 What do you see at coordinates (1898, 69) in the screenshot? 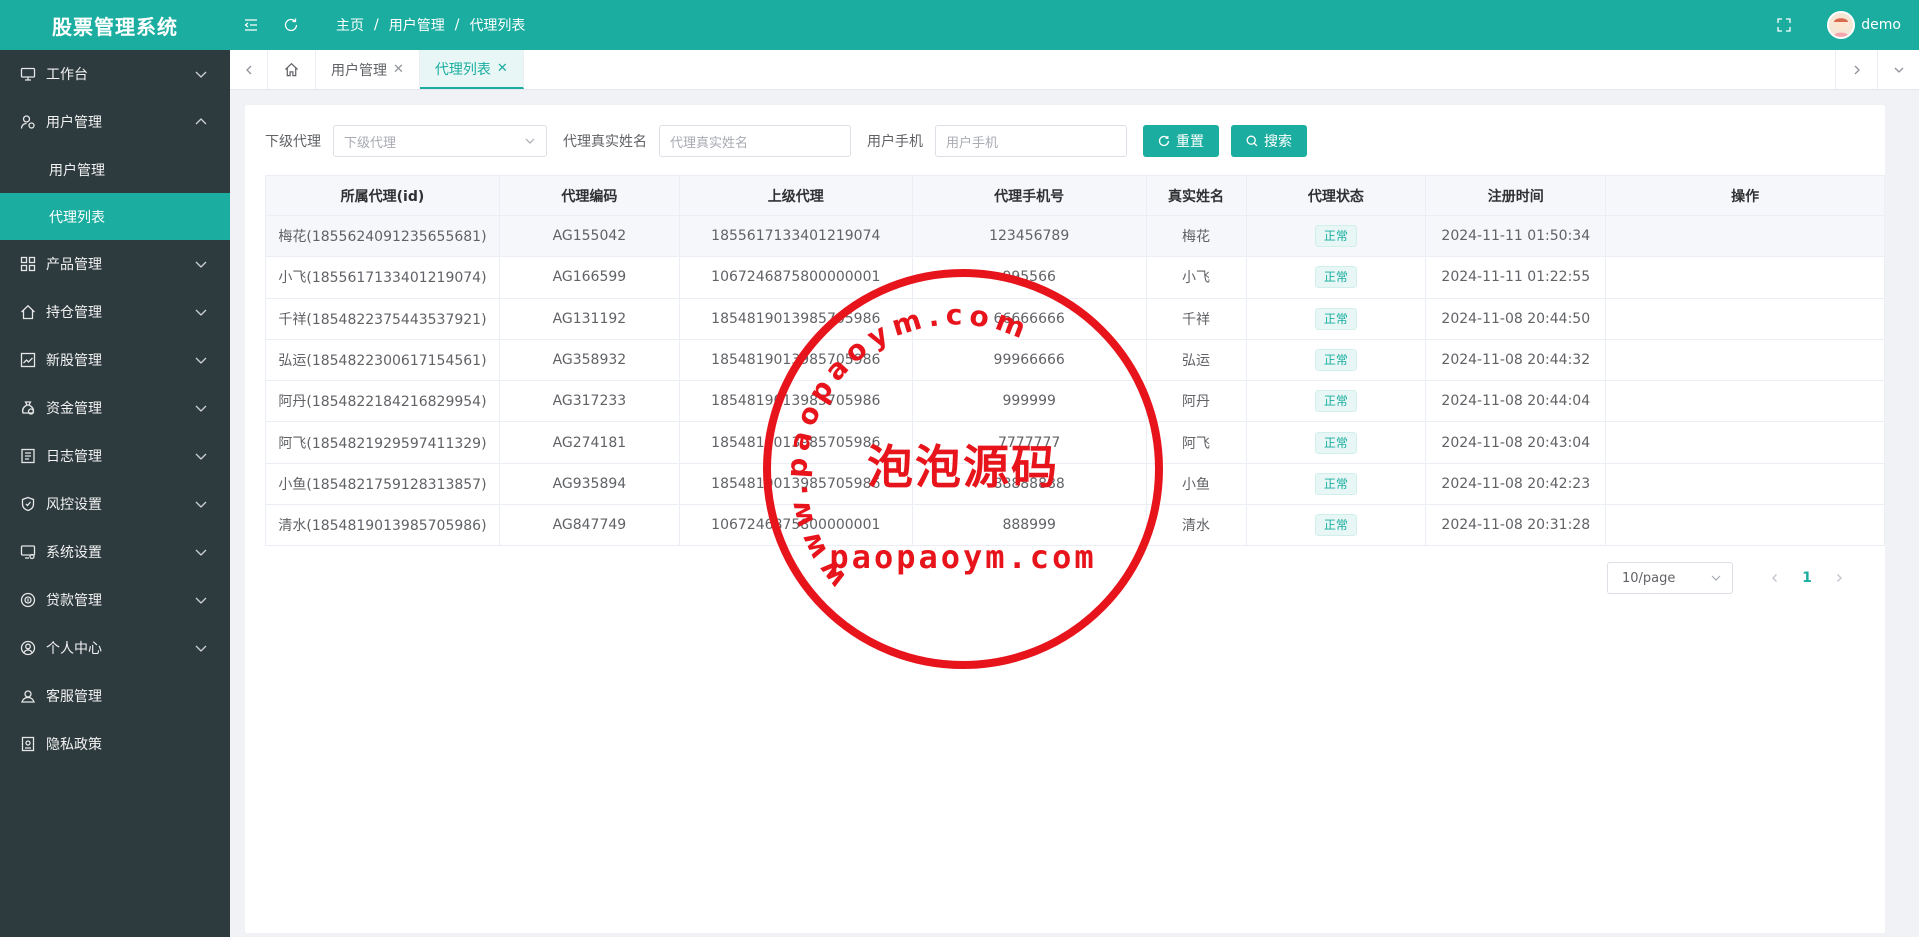
I see `tabs-dropdown` at bounding box center [1898, 69].